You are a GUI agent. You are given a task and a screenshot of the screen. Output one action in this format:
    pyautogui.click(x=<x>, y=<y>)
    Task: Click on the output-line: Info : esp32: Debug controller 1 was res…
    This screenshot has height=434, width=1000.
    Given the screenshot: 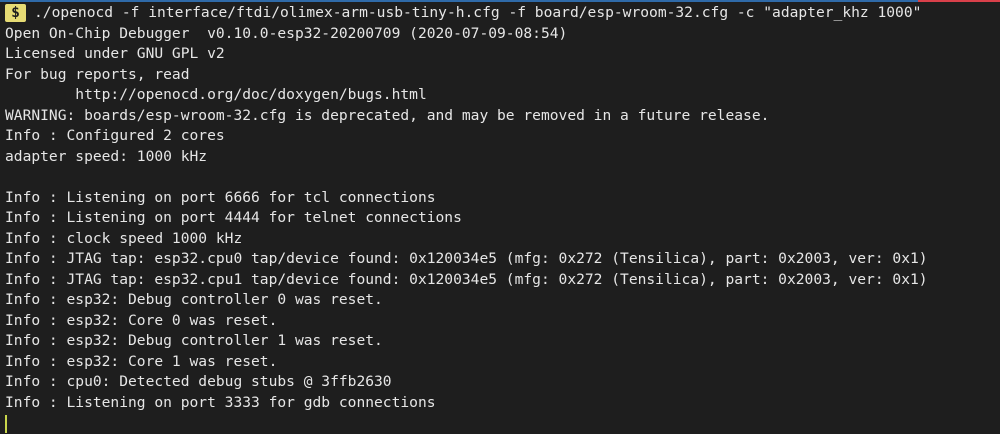 What is the action you would take?
    pyautogui.click(x=194, y=340)
    